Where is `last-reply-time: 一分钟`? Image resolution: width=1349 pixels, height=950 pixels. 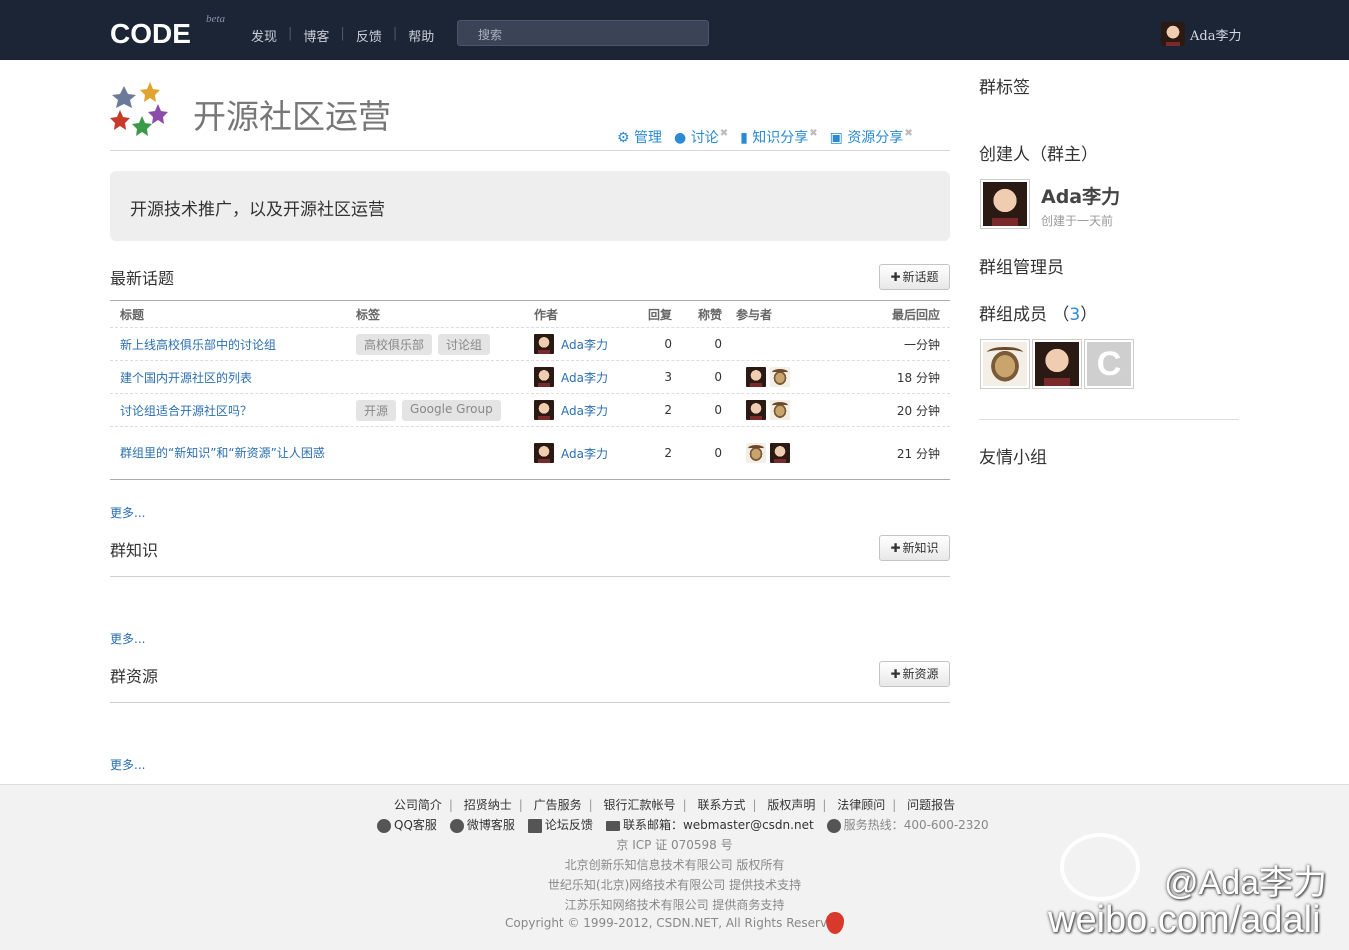
last-reply-time: 一分钟 is located at coordinates (921, 344).